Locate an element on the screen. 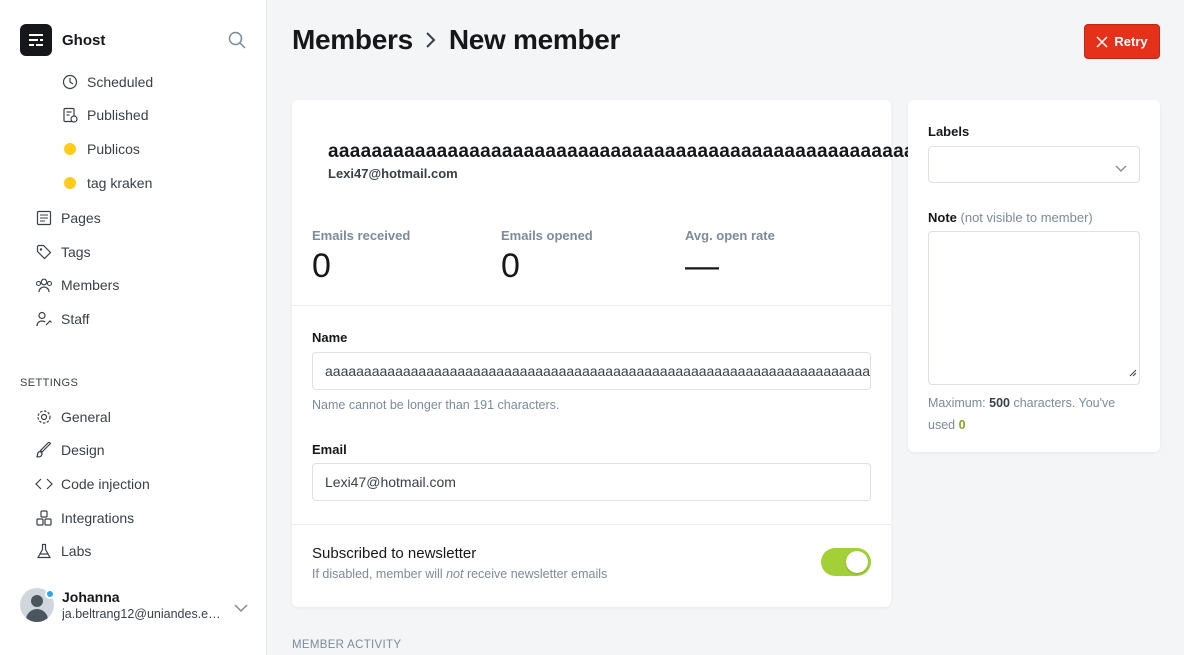 This screenshot has height=655, width=1184. close-icon is located at coordinates (1102, 41).